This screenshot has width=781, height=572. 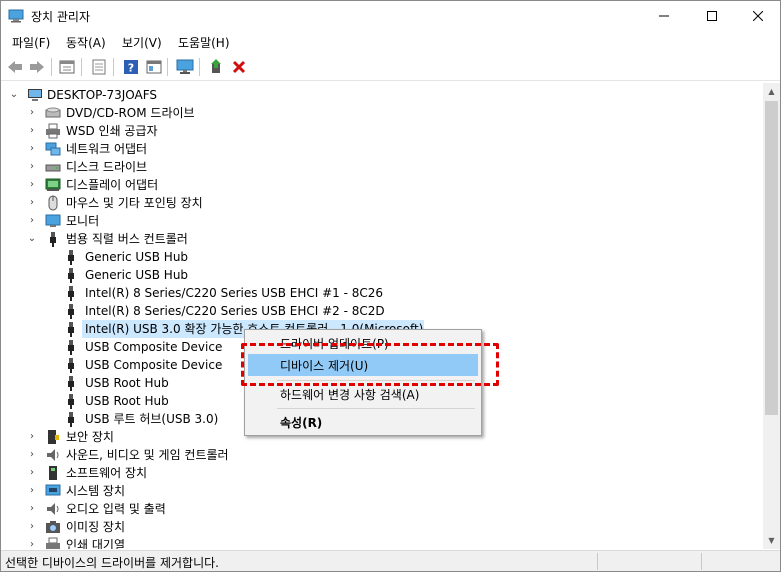 I want to click on close-button, so click(x=758, y=16).